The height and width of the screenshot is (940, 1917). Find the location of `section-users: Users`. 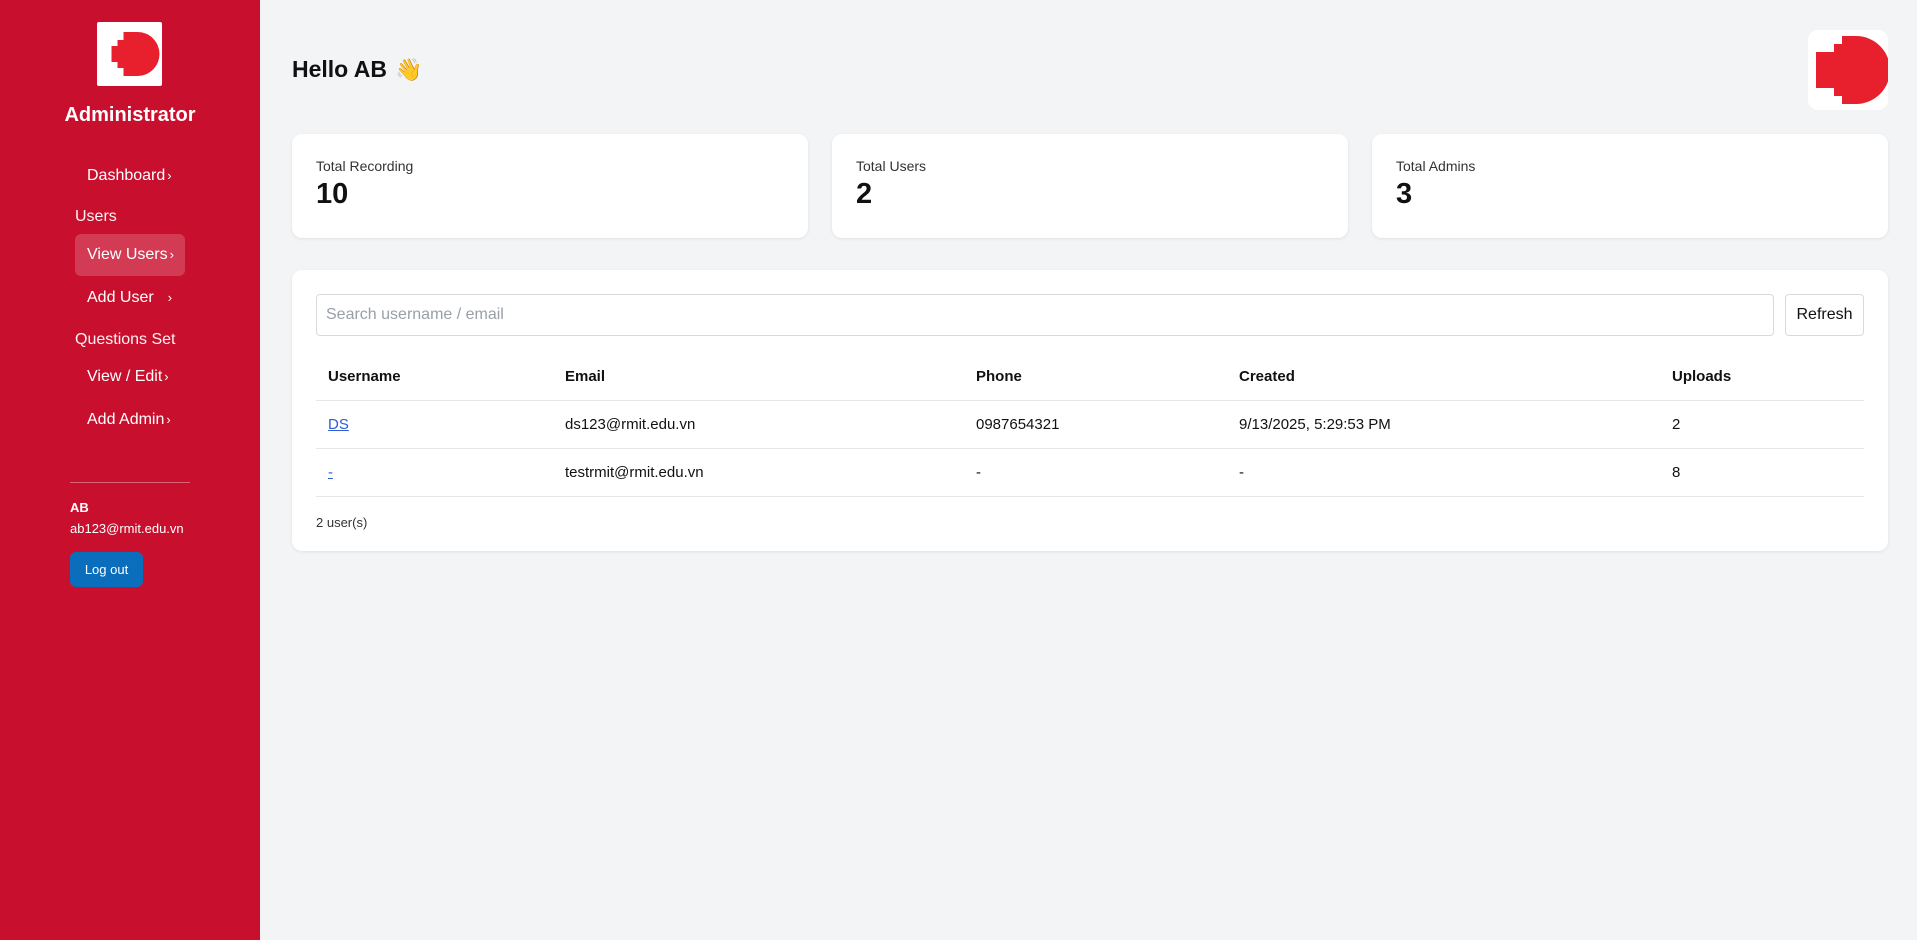

section-users: Users is located at coordinates (96, 216).